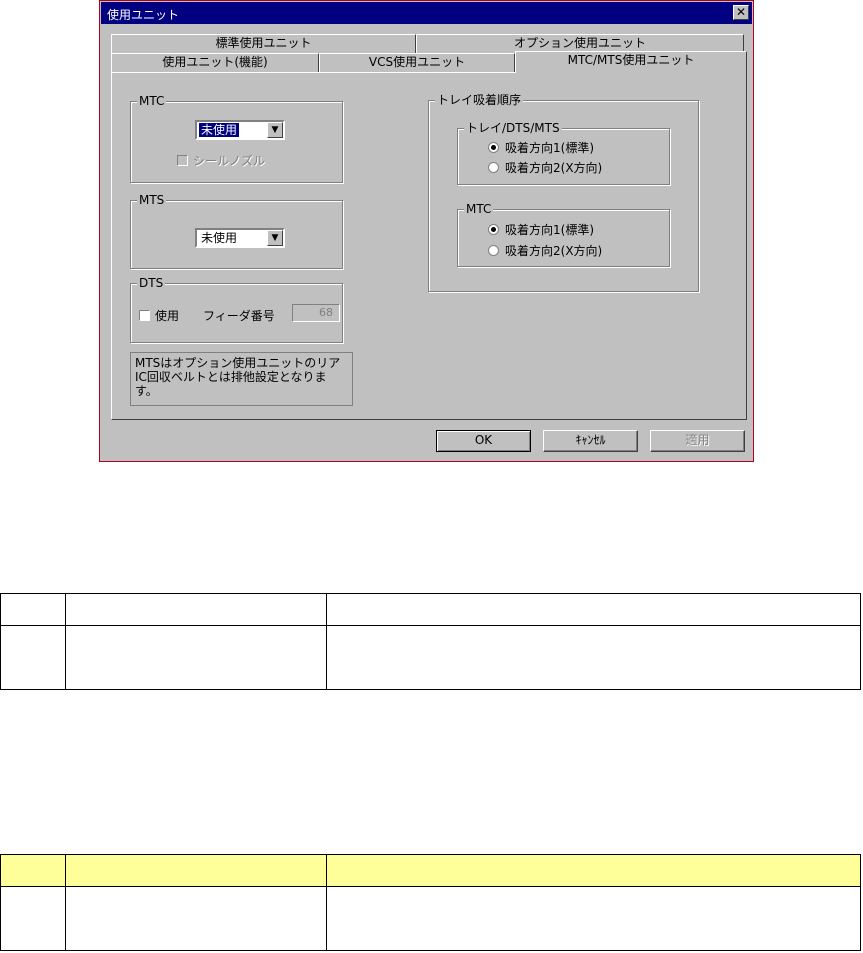  Describe the element at coordinates (479, 209) in the screenshot. I see `tray-mtc-label: MTC` at that location.